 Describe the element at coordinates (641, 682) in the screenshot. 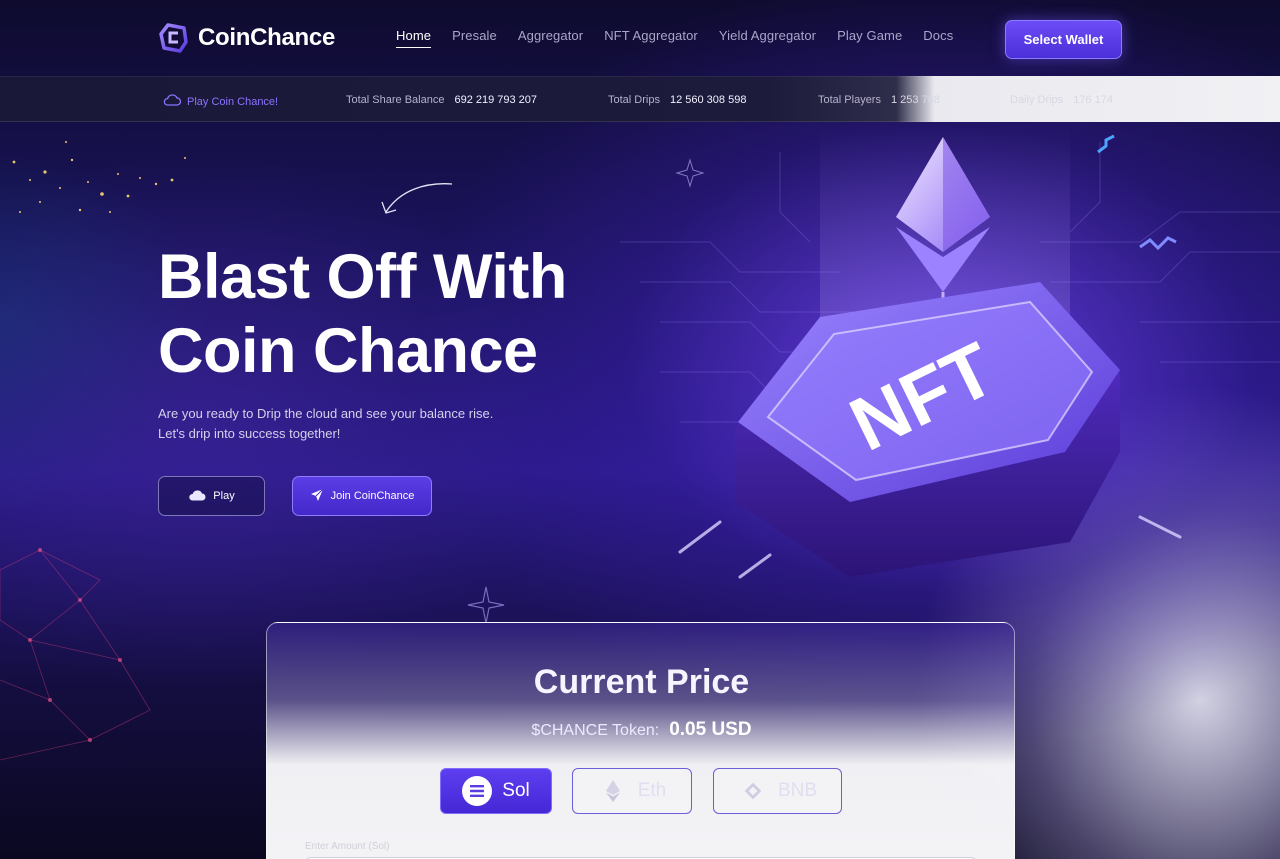

I see `card-title: Current Price` at that location.